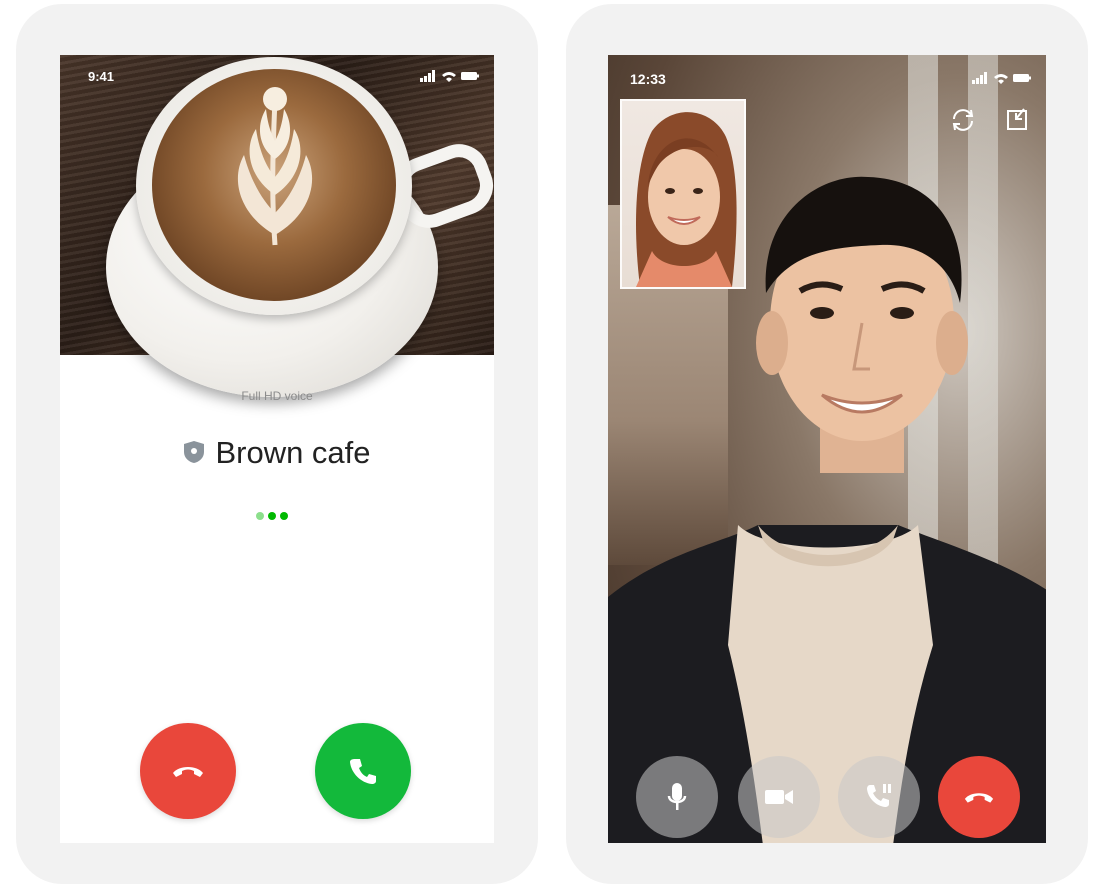 Image resolution: width=1094 pixels, height=884 pixels. I want to click on ringing-indicator, so click(276, 516).